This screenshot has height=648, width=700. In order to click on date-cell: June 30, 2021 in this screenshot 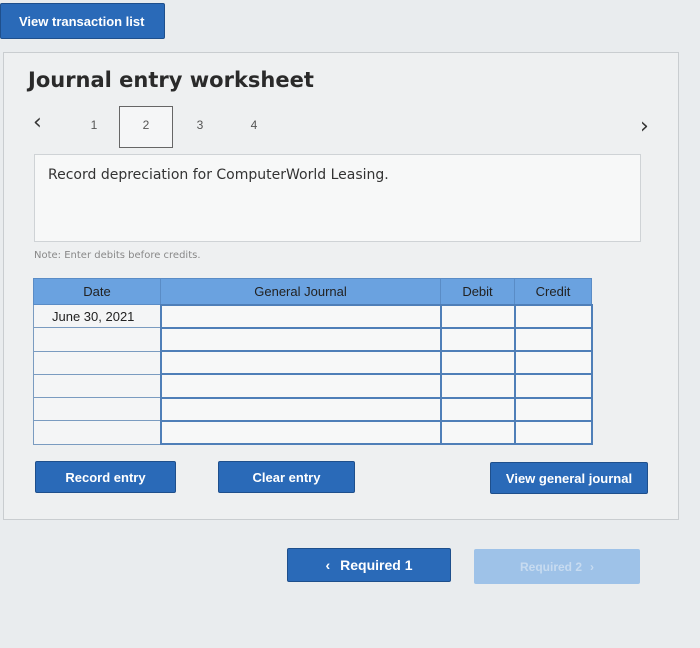, I will do `click(97, 316)`.